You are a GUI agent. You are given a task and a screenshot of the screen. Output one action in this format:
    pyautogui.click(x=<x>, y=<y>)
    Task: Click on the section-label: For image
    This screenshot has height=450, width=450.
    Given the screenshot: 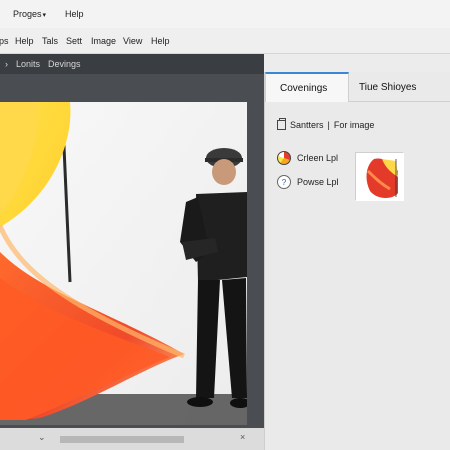 What is the action you would take?
    pyautogui.click(x=354, y=125)
    